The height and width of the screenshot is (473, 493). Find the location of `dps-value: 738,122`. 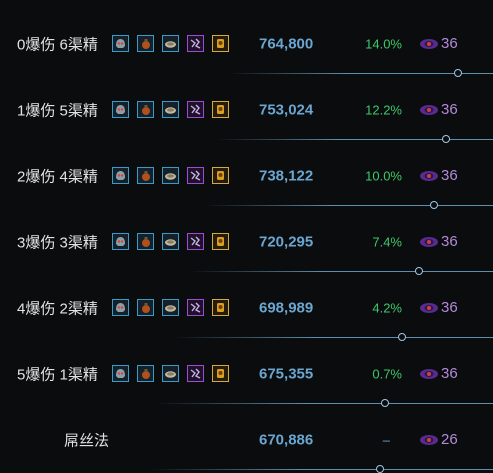

dps-value: 738,122 is located at coordinates (286, 176).